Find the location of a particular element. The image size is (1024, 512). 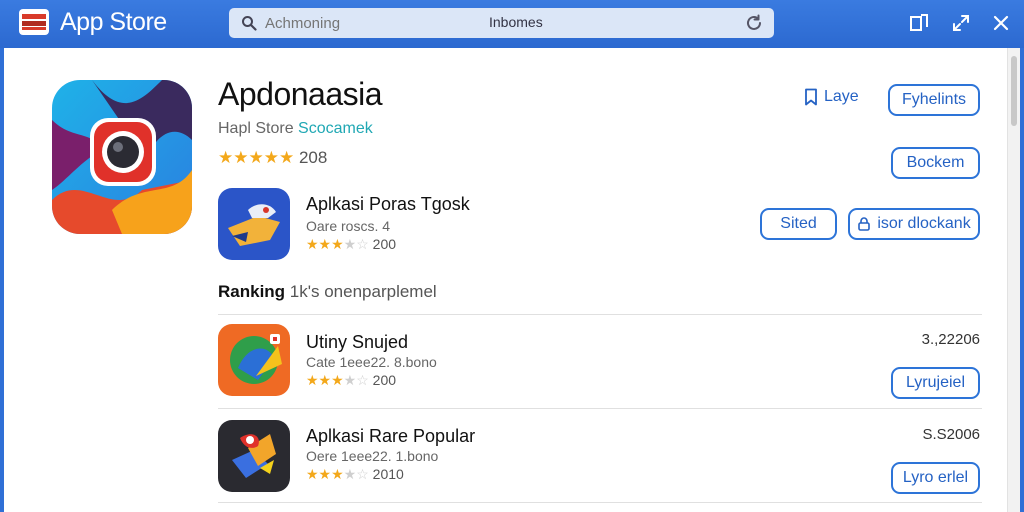

ranking-label: Ranking is located at coordinates (252, 291).